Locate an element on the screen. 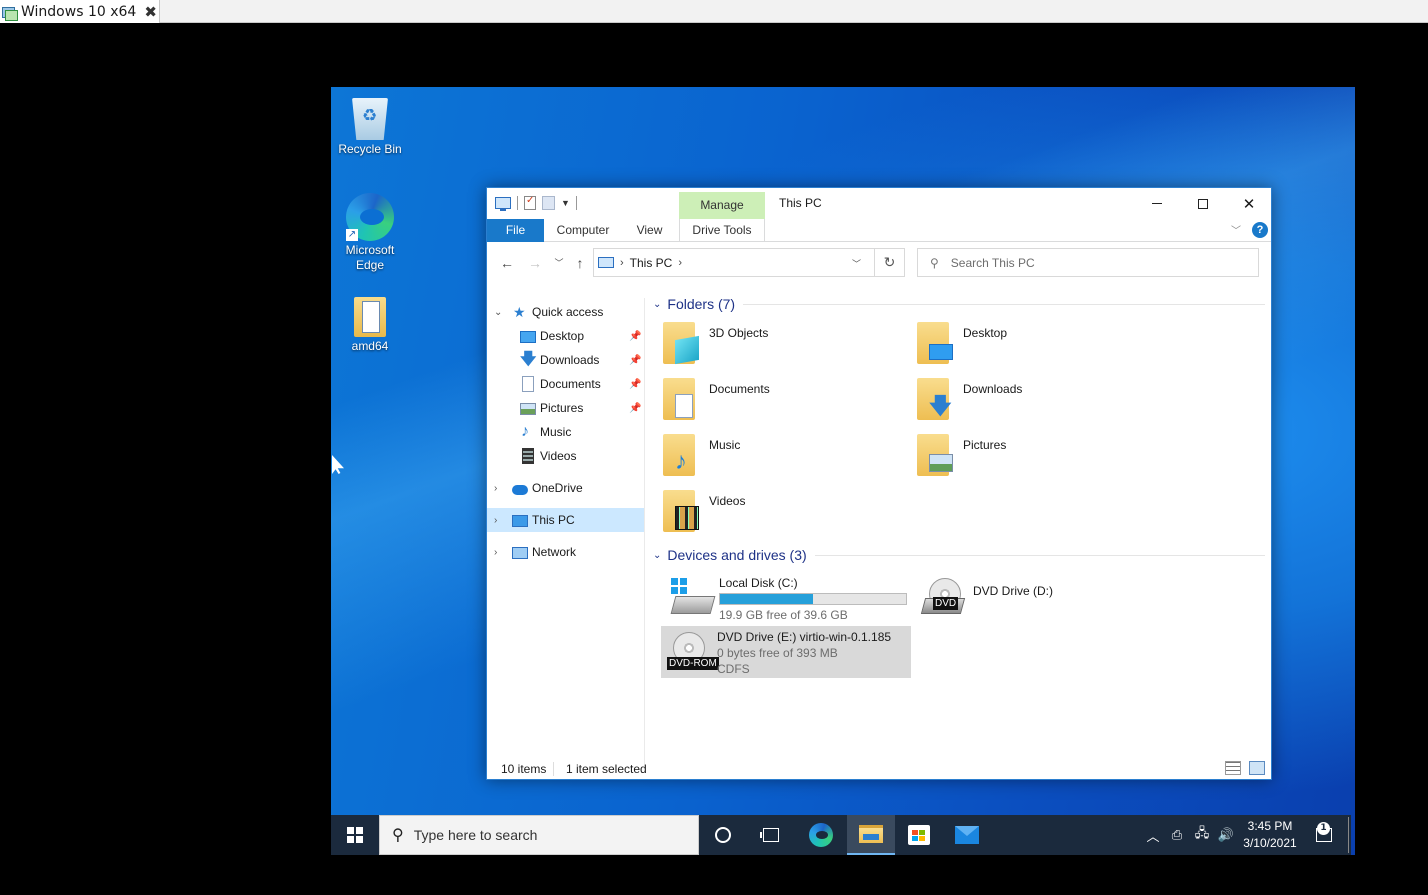 This screenshot has height=895, width=1428. sidebar-item-documents: Documents 📌 is located at coordinates (565, 384).